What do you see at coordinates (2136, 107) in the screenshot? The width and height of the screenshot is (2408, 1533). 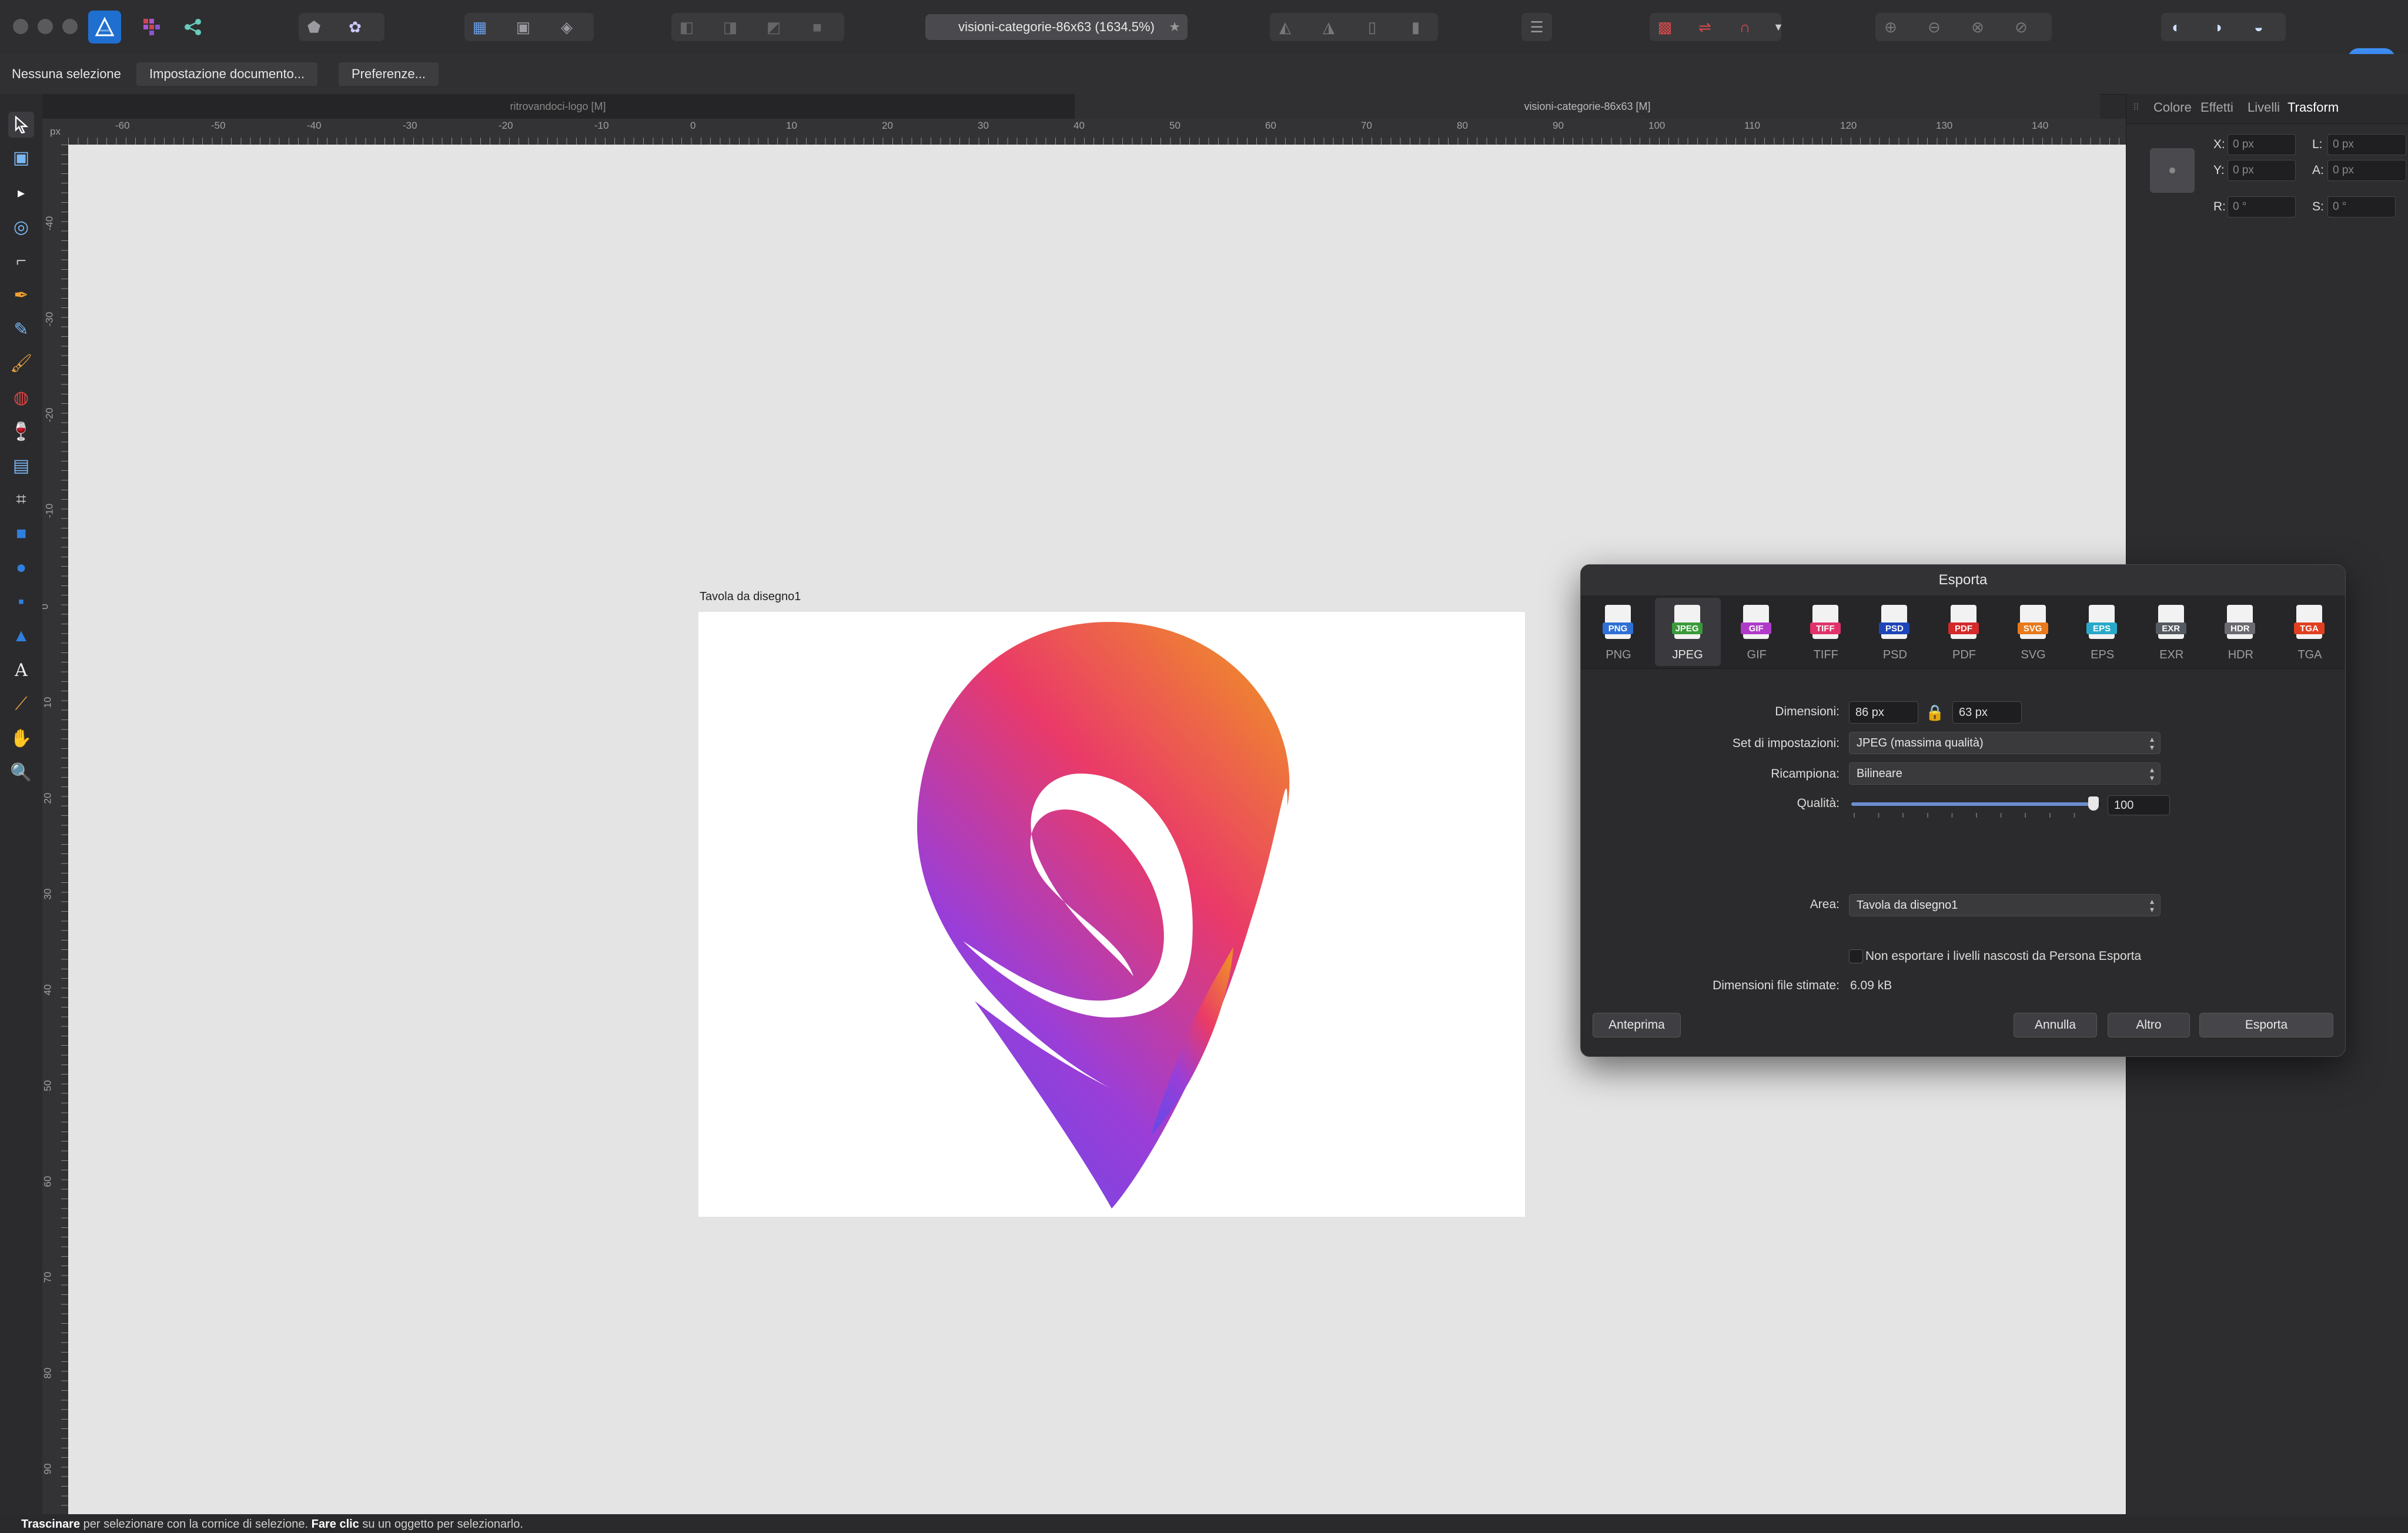 I see `panel-grip-icon: ⁞⁞` at bounding box center [2136, 107].